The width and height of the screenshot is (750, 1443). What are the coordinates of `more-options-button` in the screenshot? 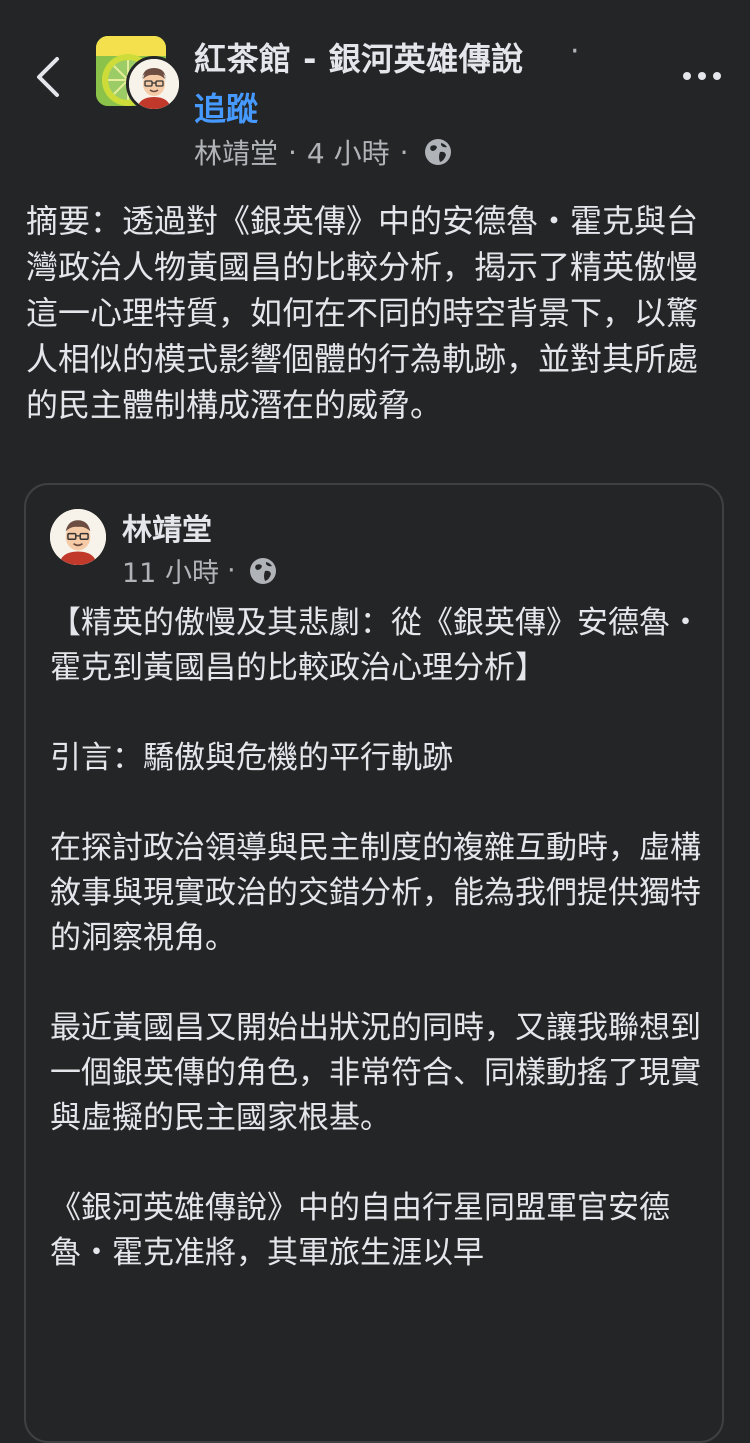 It's located at (702, 76).